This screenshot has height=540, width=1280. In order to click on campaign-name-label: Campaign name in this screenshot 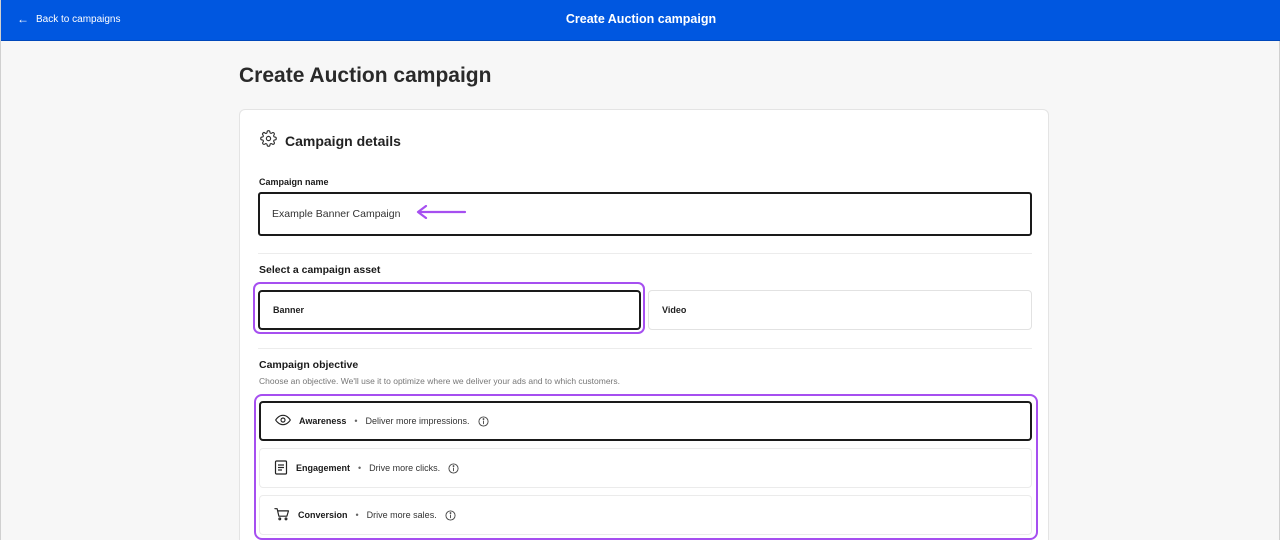, I will do `click(294, 182)`.